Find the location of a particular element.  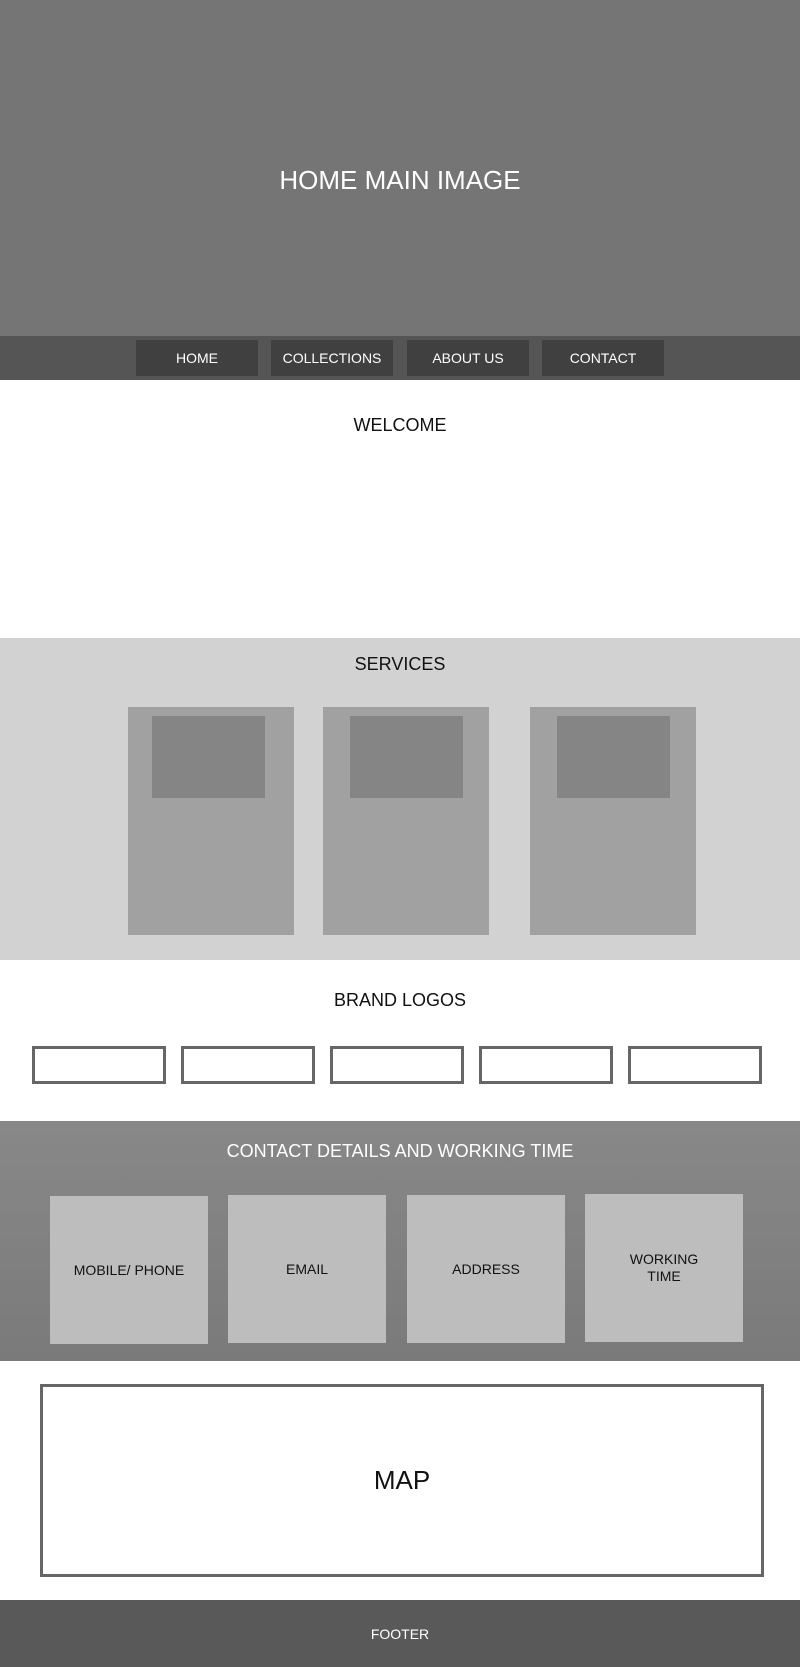

contact-card-label: MOBILE/ PHONE is located at coordinates (129, 1269).